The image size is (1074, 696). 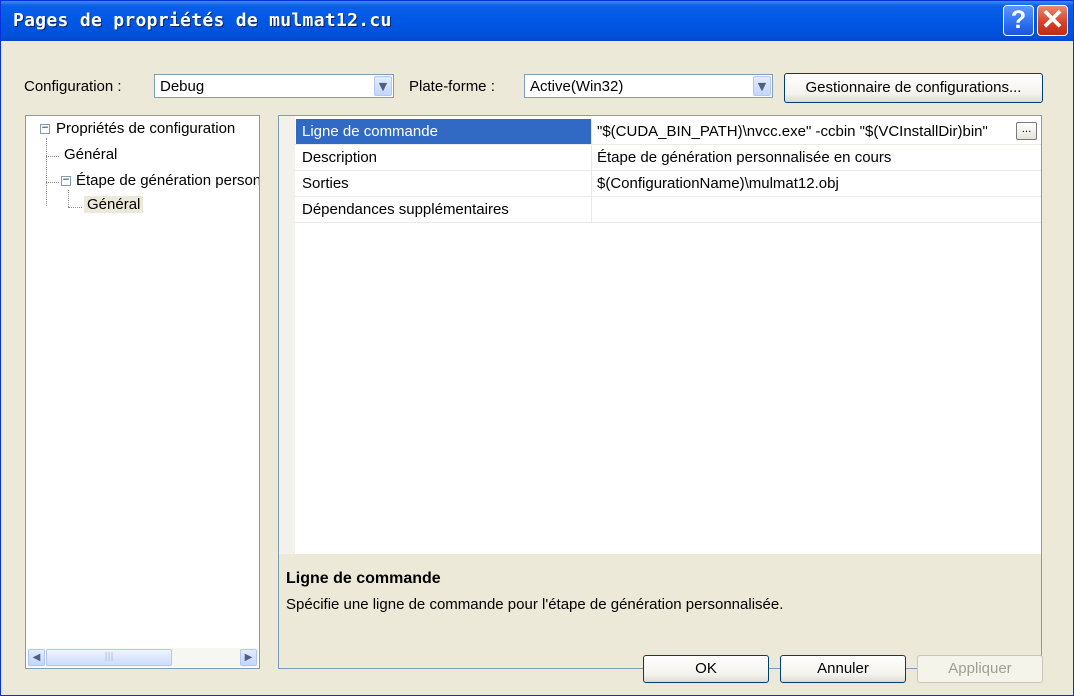 What do you see at coordinates (444, 157) in the screenshot?
I see `property-name: Description` at bounding box center [444, 157].